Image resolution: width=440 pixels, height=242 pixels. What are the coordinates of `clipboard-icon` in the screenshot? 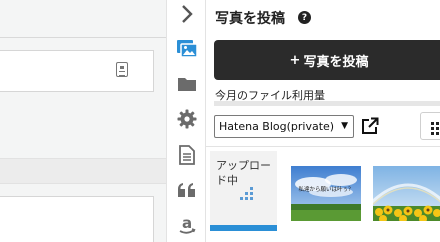 It's located at (122, 69).